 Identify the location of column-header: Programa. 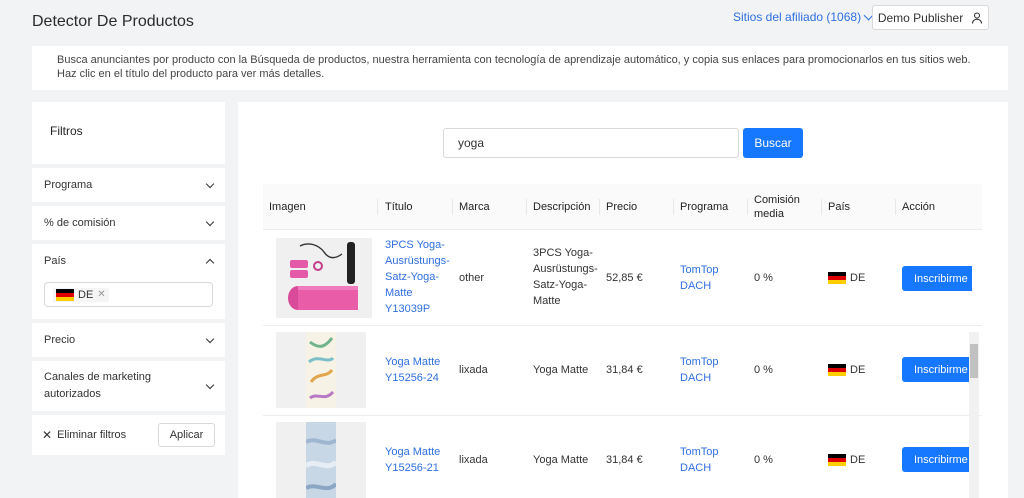
(704, 207).